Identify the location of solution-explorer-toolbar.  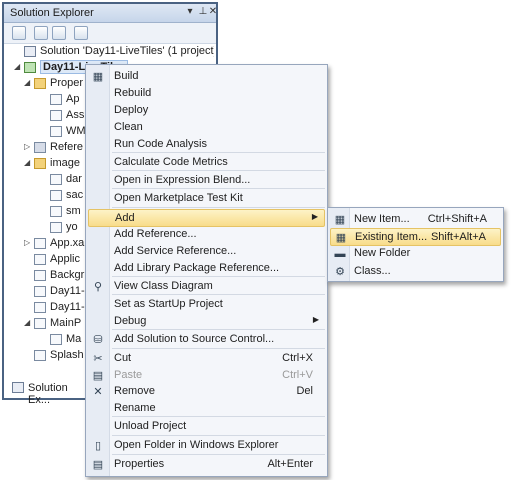
(110, 33).